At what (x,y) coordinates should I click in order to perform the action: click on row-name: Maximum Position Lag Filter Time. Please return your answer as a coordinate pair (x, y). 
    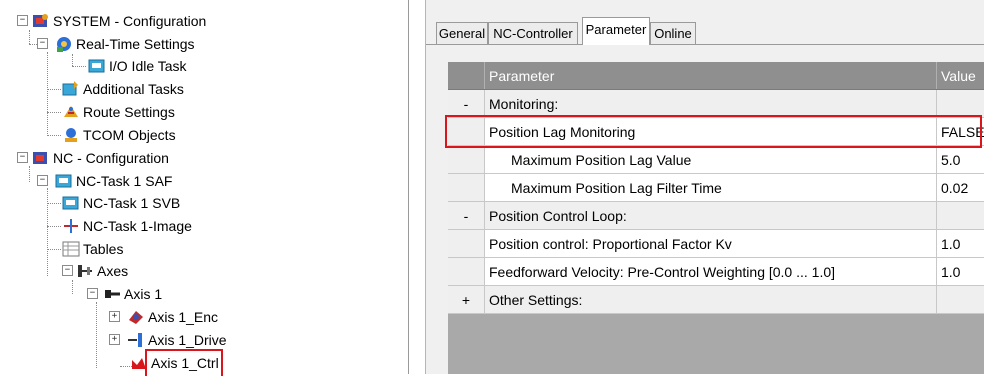
    Looking at the image, I should click on (711, 187).